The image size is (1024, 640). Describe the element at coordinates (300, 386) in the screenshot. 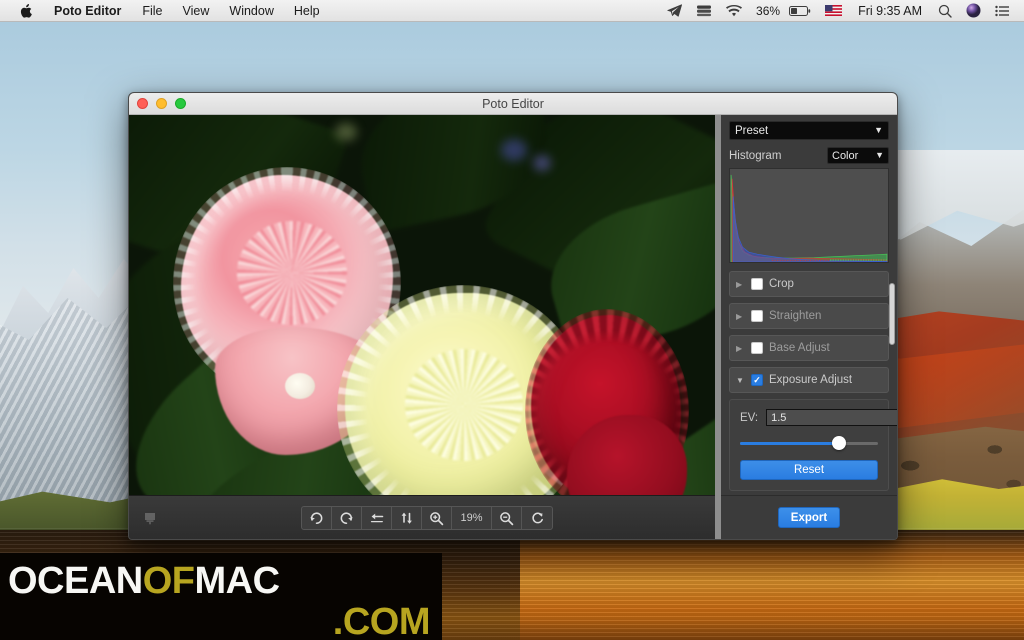

I see `flower-stamen` at that location.